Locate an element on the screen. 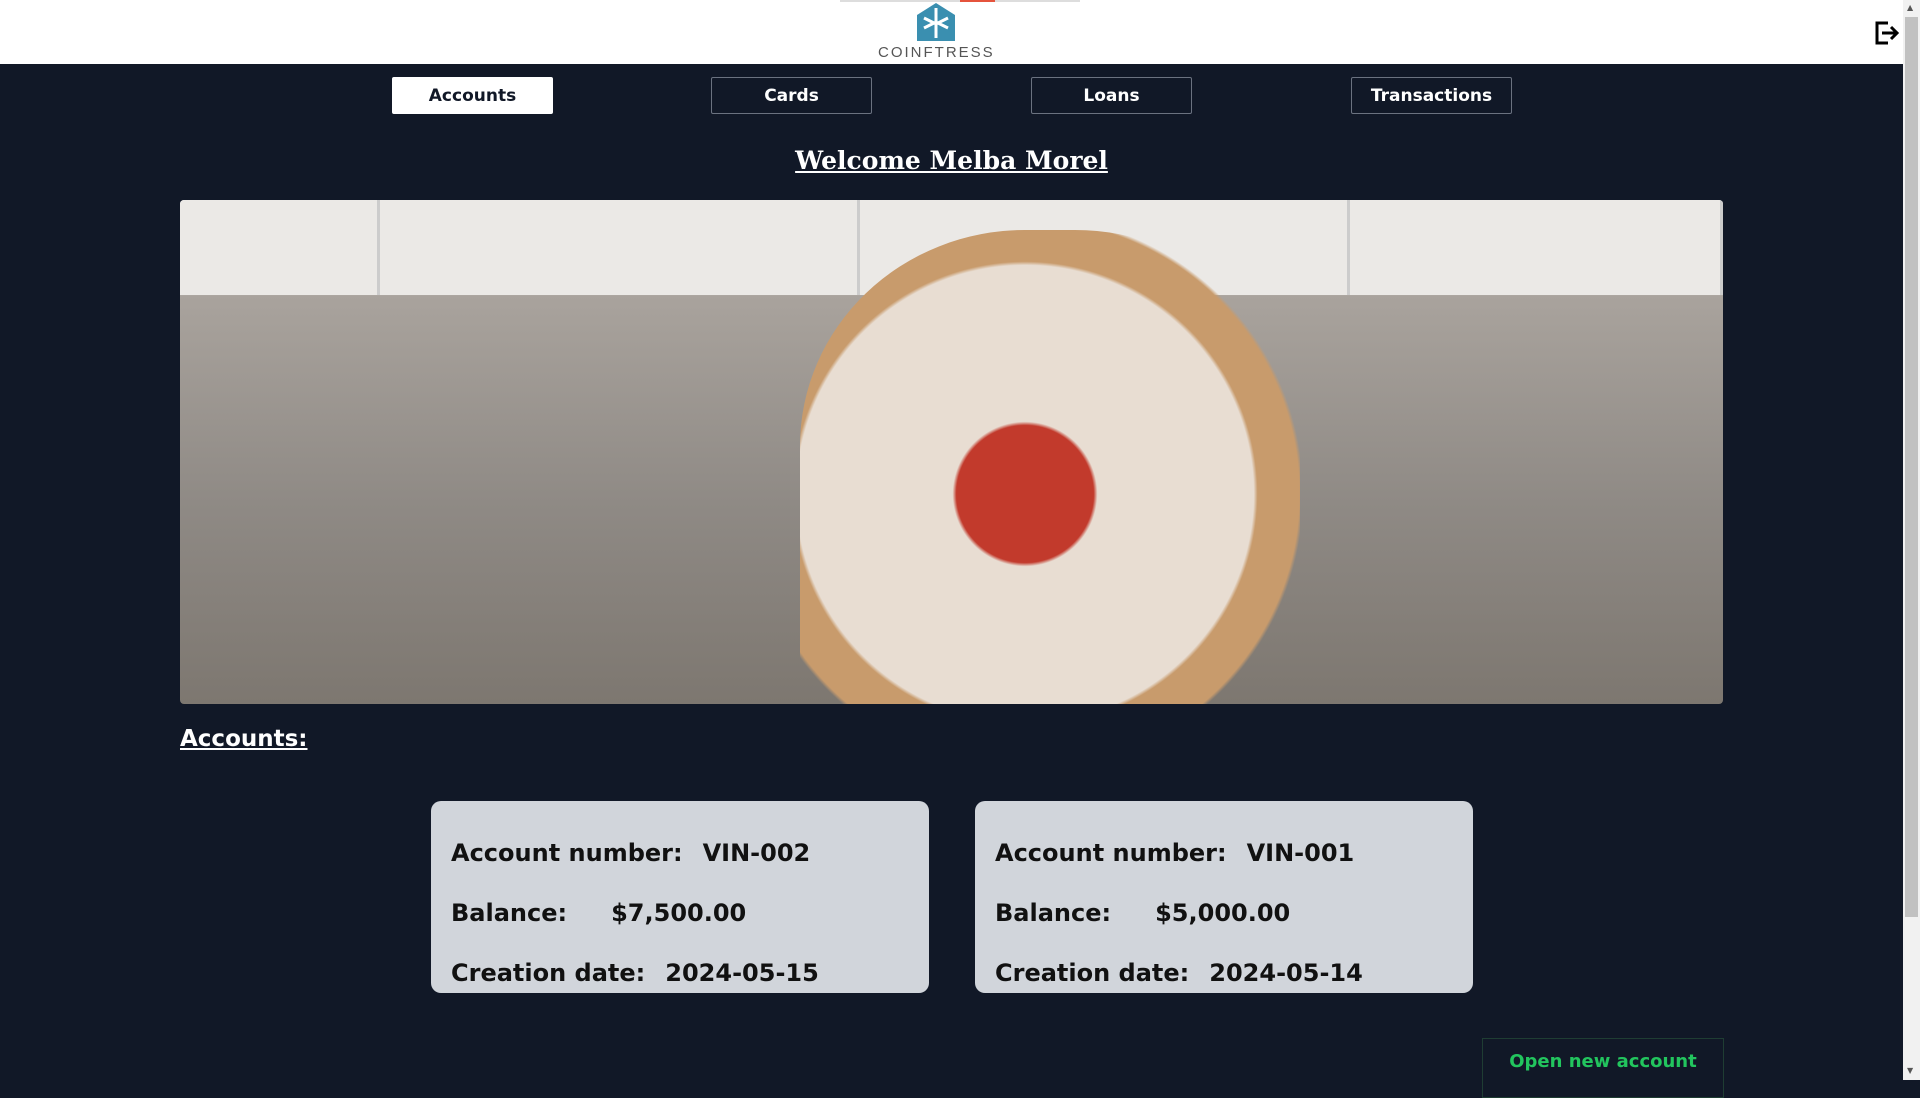 The image size is (1920, 1098). balance-value: $5,000.00 is located at coordinates (1223, 913).